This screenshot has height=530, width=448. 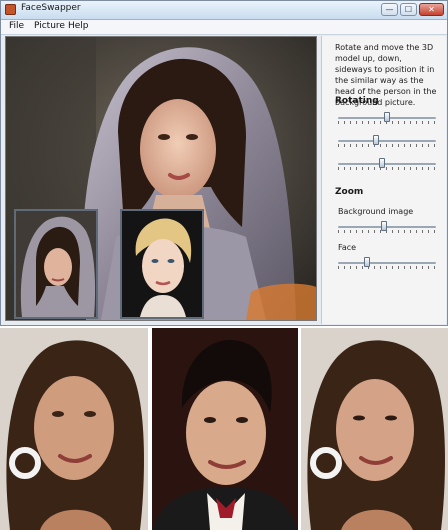 I want to click on example-photo-source-face, so click(x=225, y=429).